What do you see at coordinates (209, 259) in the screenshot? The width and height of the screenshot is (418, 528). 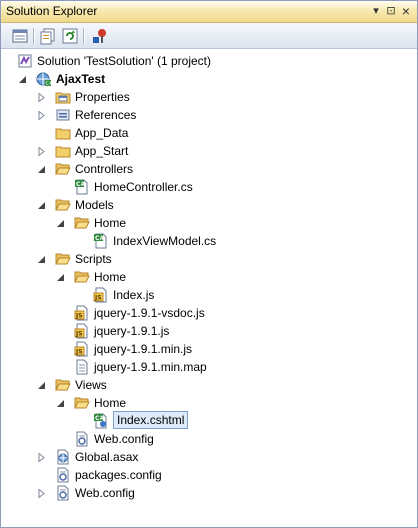 I see `tree-item: Scripts` at bounding box center [209, 259].